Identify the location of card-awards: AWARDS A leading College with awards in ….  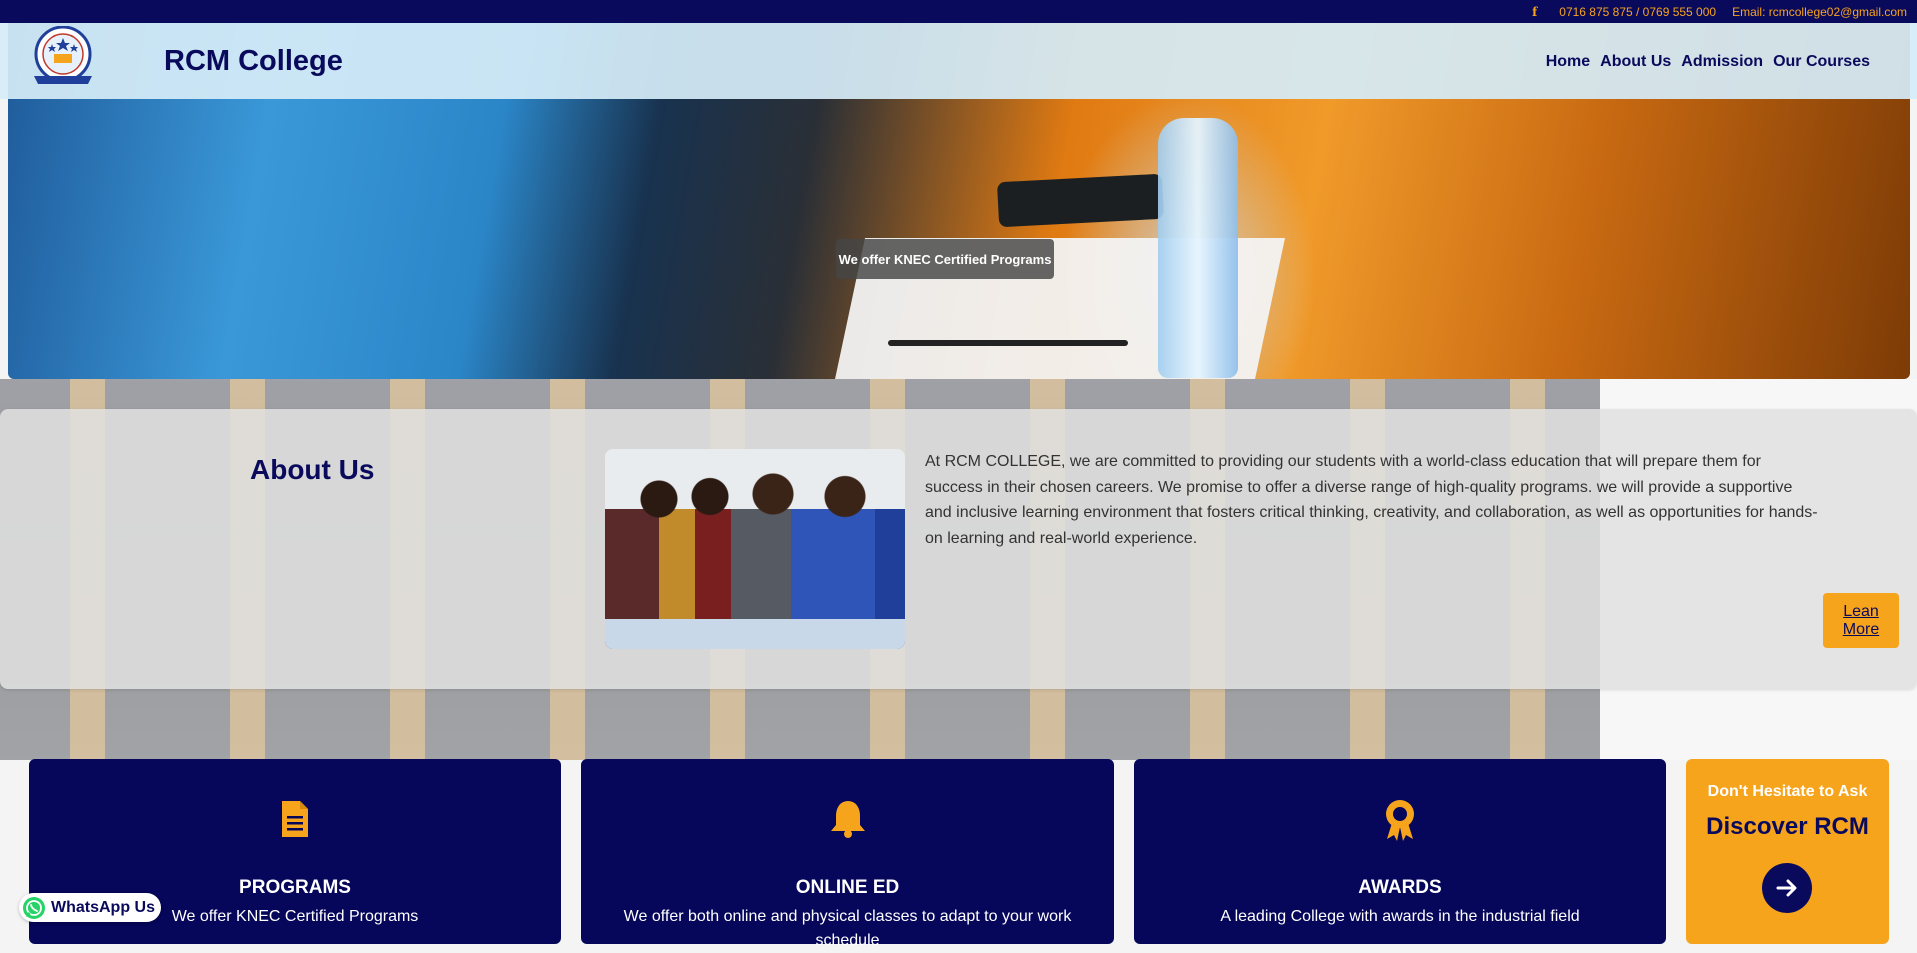
(1400, 851).